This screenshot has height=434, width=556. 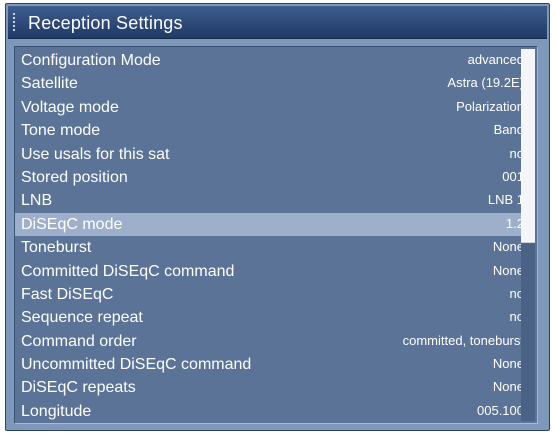 I want to click on scrollbar, so click(x=528, y=235).